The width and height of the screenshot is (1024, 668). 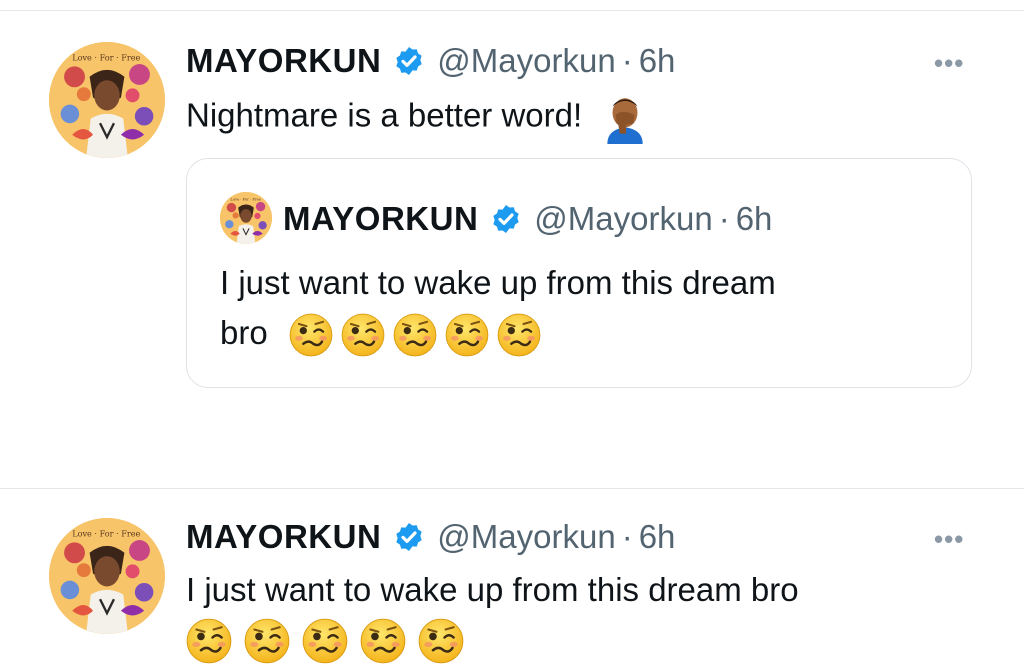 I want to click on quoted-tweet-line-2: bro, so click(x=380, y=333).